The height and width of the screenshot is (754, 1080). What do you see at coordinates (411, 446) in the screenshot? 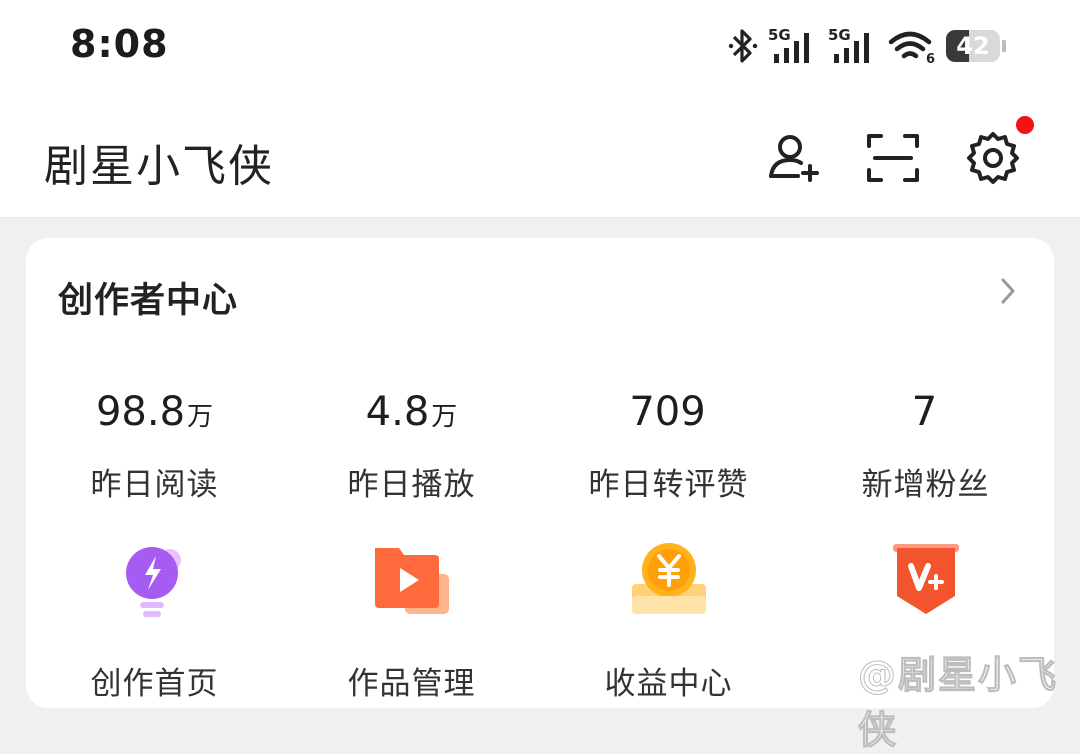
I see `stat-yesterday-plays: 4.8万 昨日播放` at bounding box center [411, 446].